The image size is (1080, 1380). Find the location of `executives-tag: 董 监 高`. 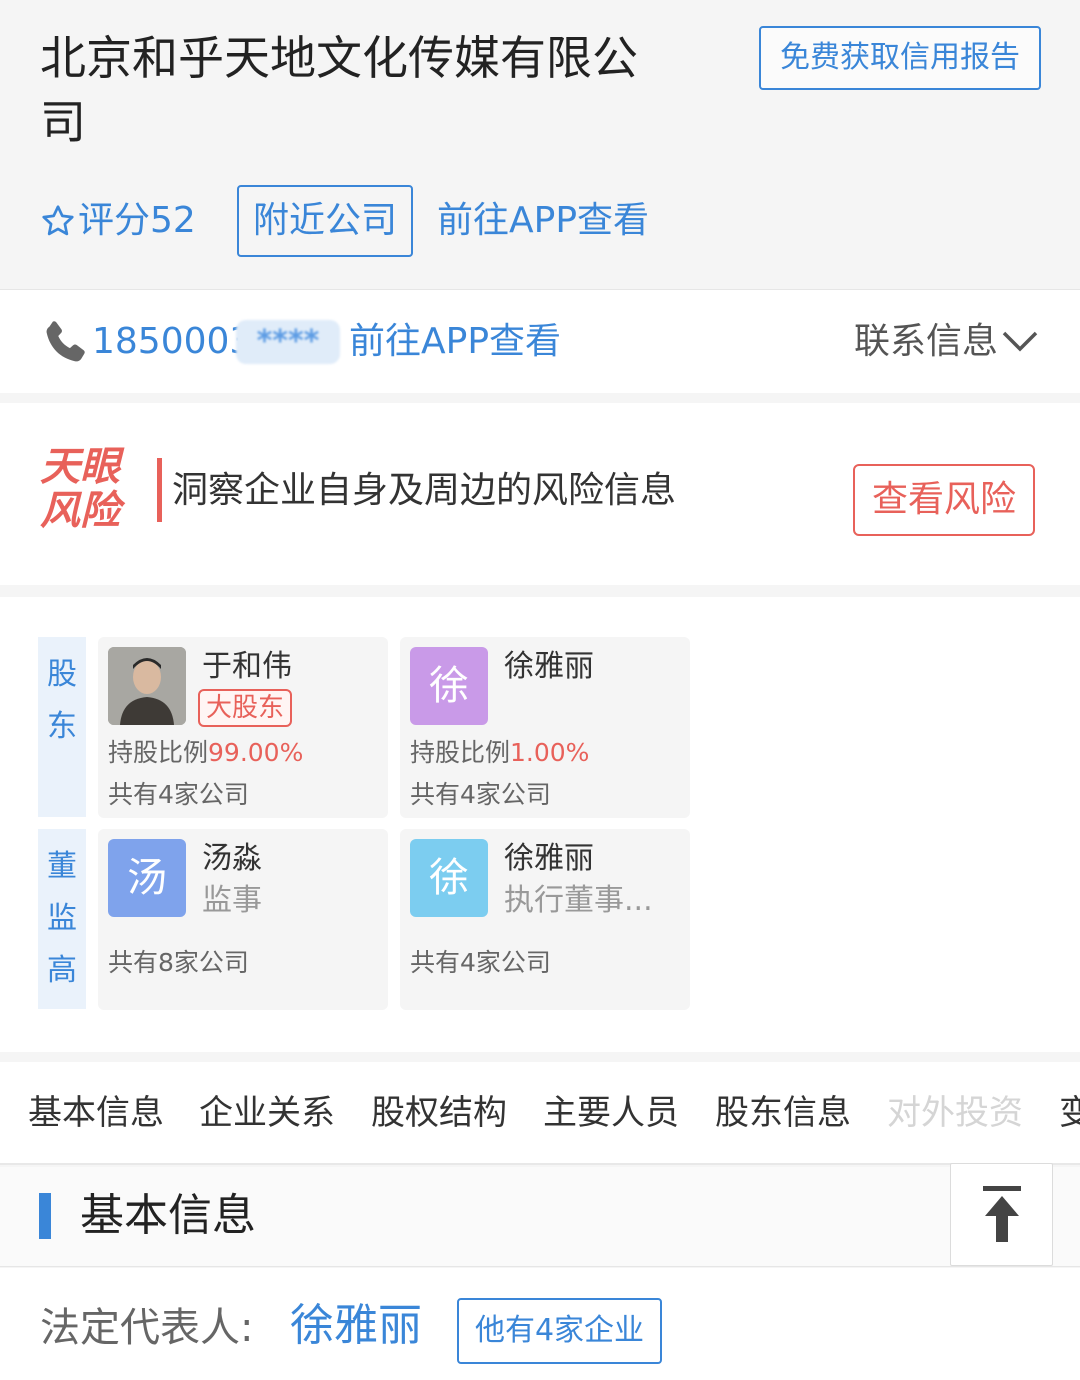

executives-tag: 董 监 高 is located at coordinates (62, 919).